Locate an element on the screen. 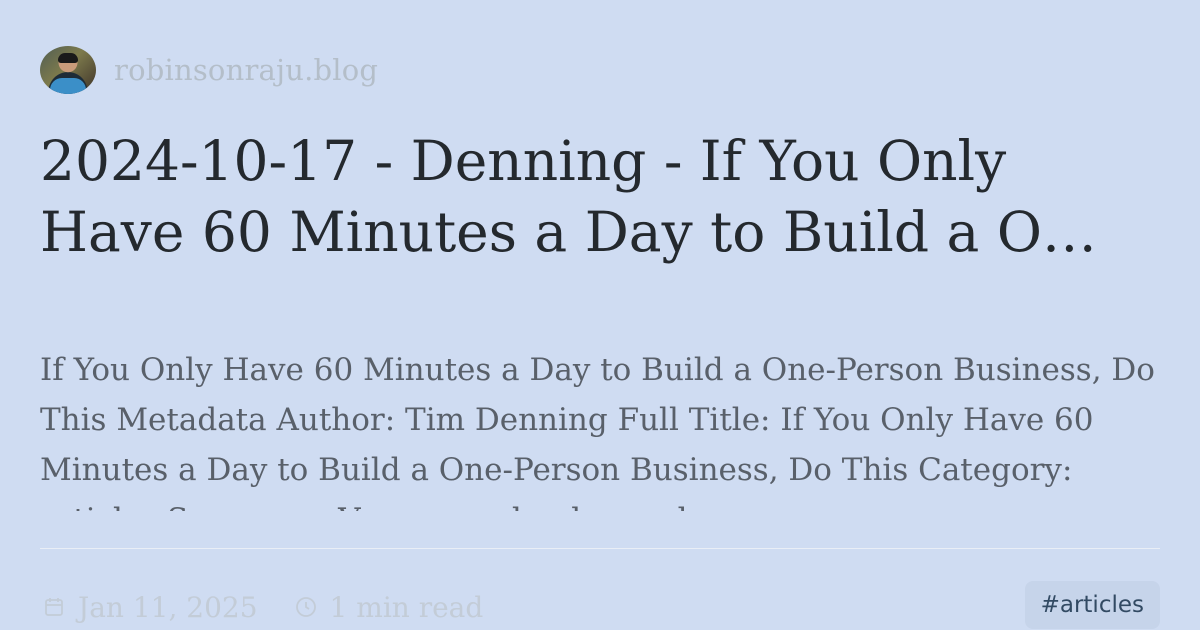 This screenshot has width=1200, height=630. post-date: Jan 11, 2025 is located at coordinates (149, 607).